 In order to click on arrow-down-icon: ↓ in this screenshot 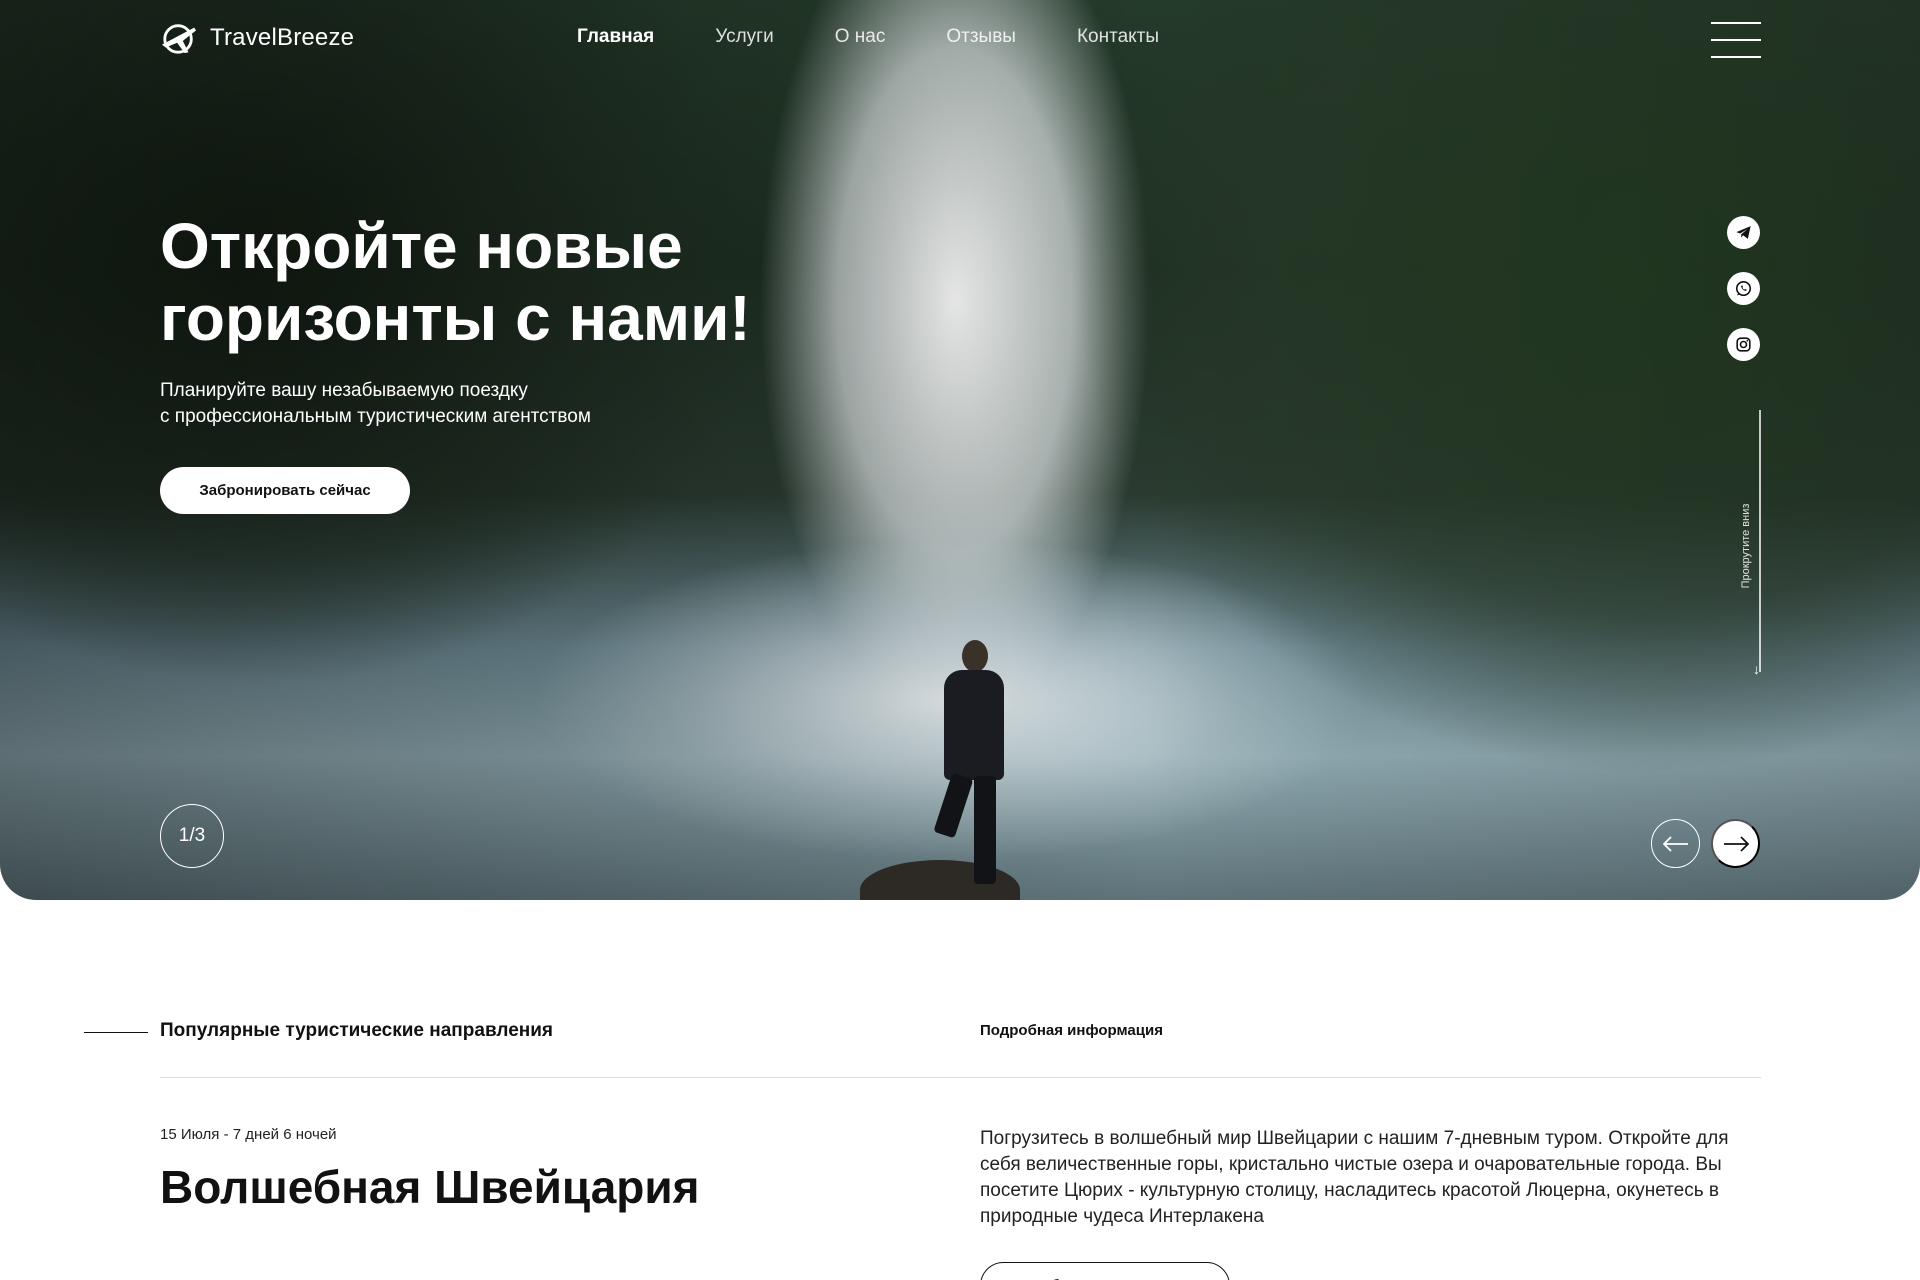, I will do `click(1756, 669)`.